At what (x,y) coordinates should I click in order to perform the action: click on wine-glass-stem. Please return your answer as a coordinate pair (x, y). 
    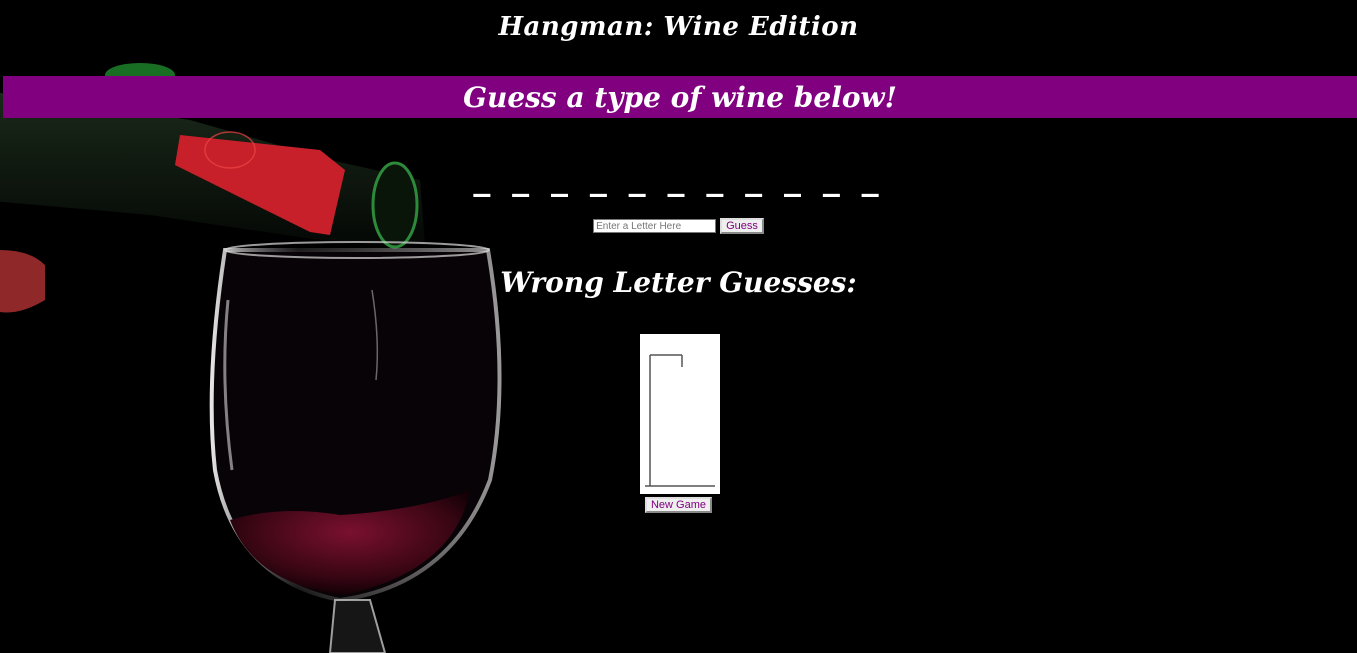
    Looking at the image, I should click on (357, 626).